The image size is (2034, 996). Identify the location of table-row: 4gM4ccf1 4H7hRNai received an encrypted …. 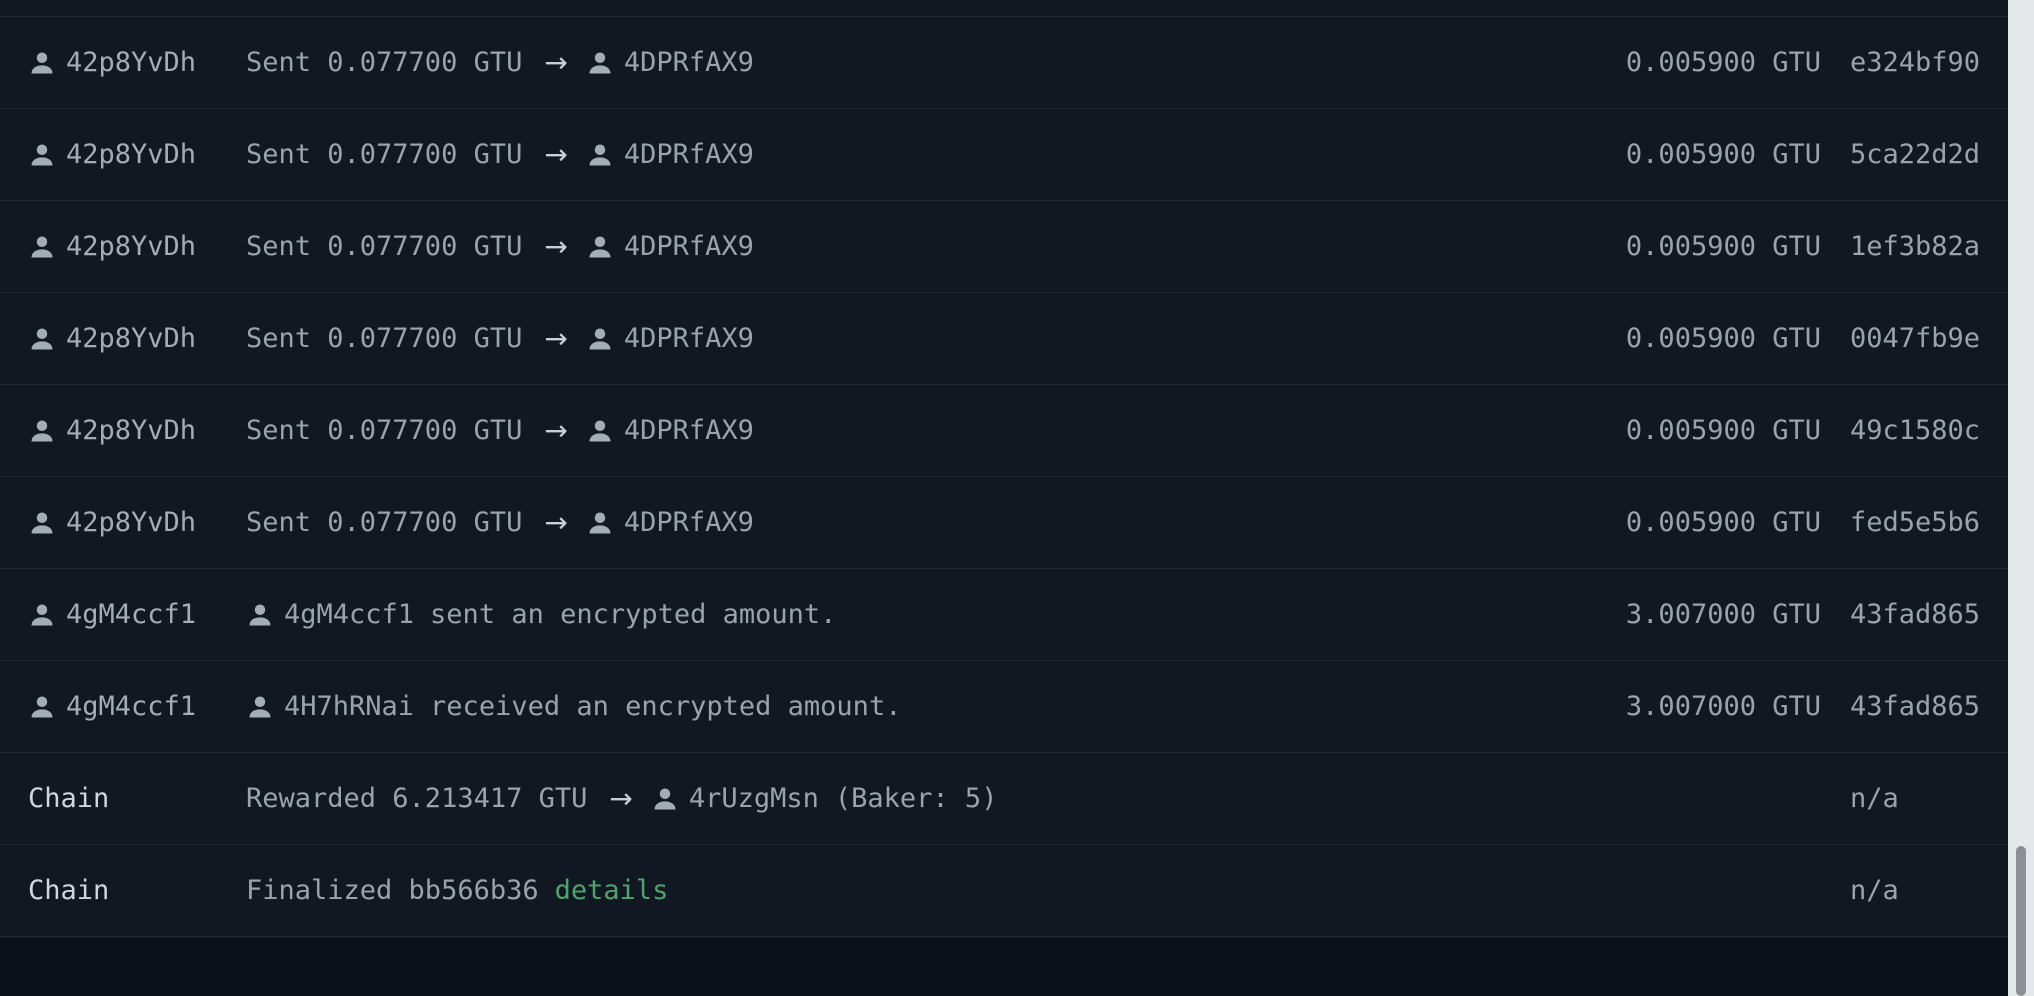
(1004, 707).